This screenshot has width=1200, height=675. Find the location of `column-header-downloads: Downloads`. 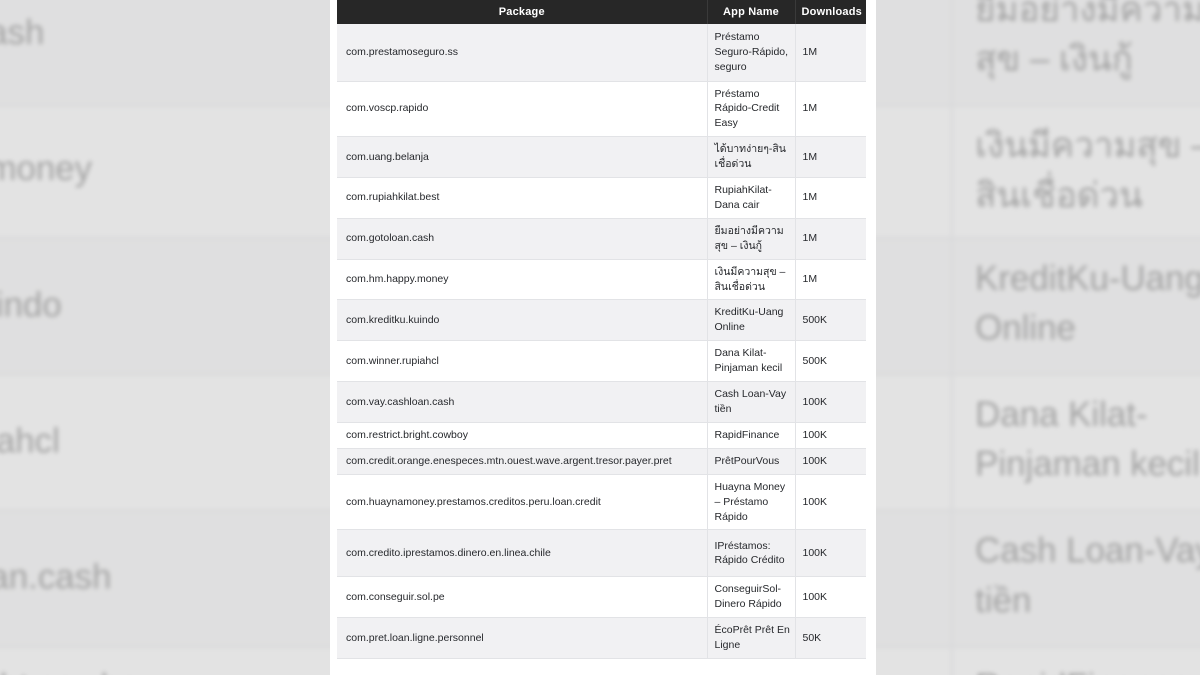

column-header-downloads: Downloads is located at coordinates (830, 12).